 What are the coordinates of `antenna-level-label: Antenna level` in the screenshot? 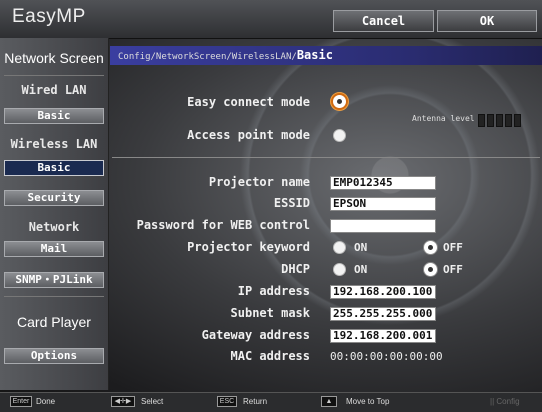 It's located at (443, 118).